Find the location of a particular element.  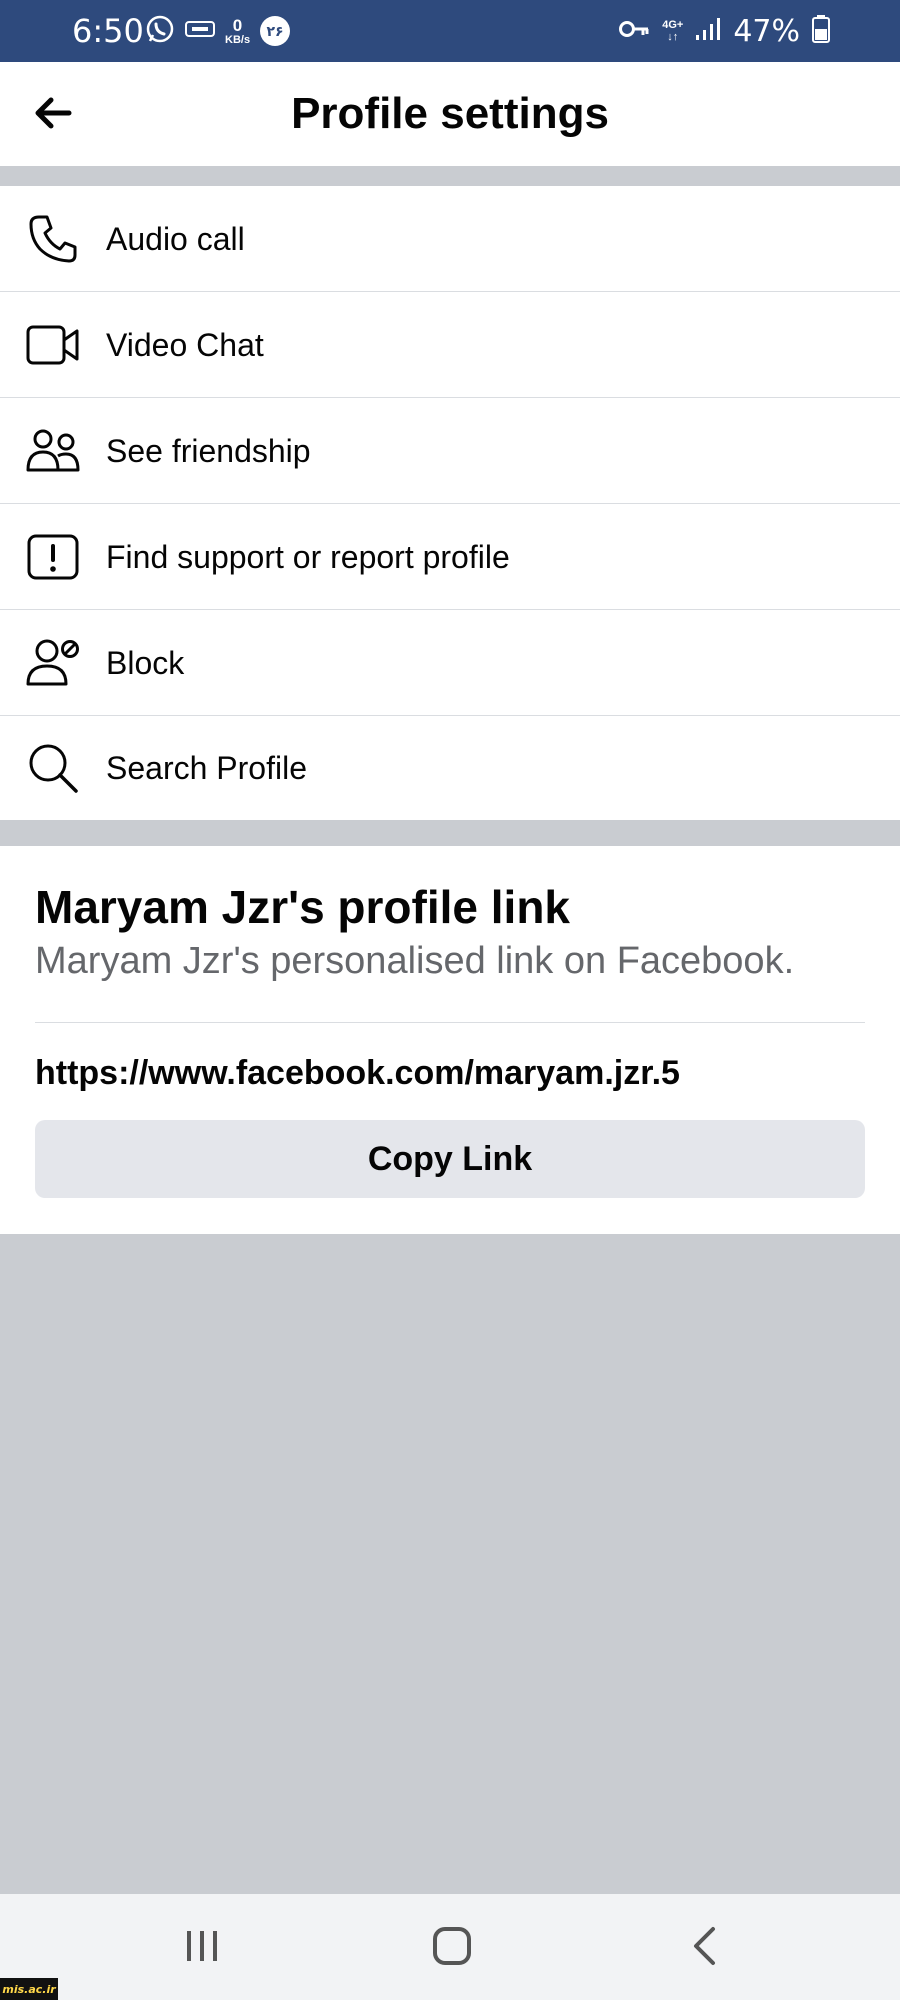

phone-icon is located at coordinates (53, 239).